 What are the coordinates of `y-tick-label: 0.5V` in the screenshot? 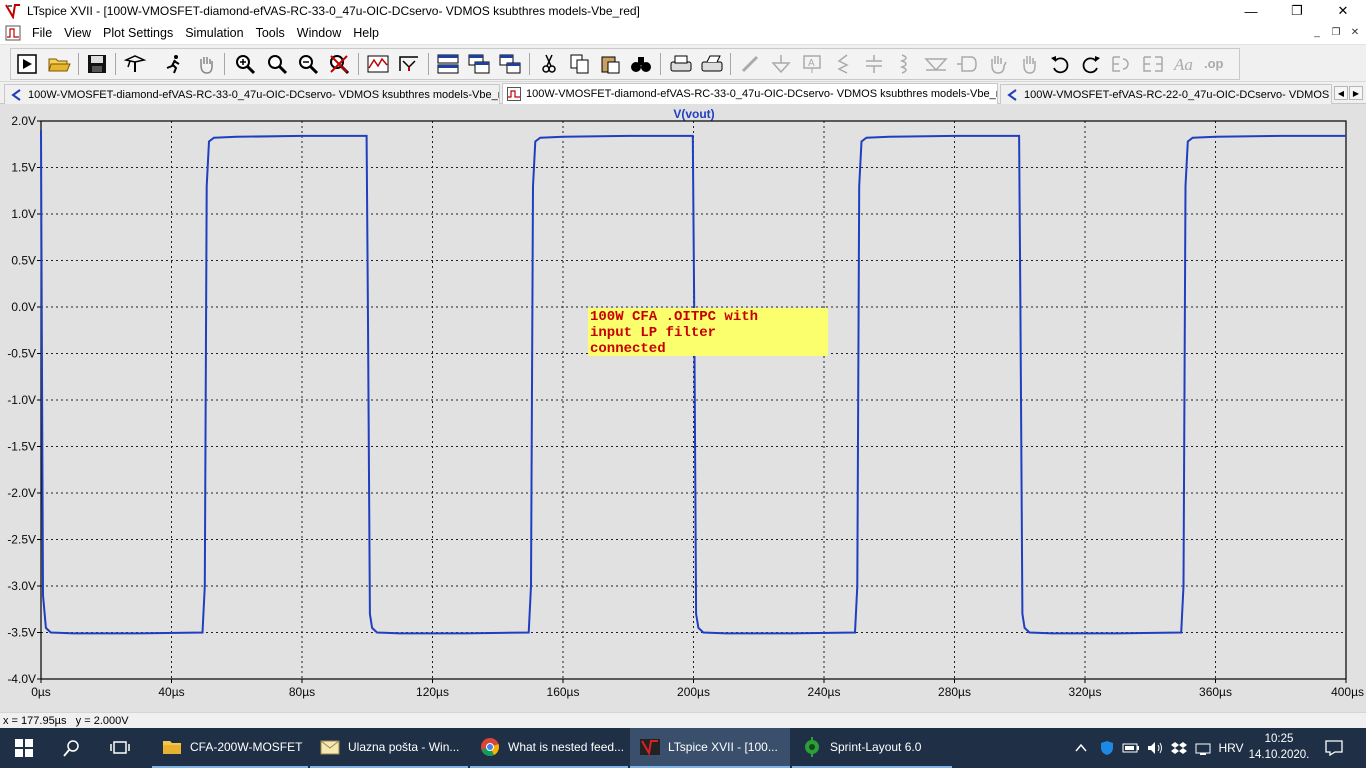 It's located at (23, 261).